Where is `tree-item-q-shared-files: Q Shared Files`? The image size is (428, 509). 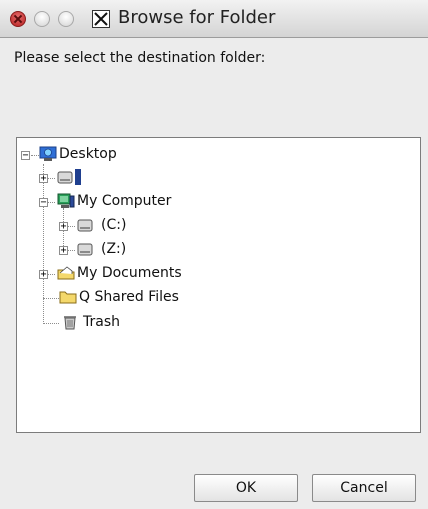 tree-item-q-shared-files: Q Shared Files is located at coordinates (129, 297).